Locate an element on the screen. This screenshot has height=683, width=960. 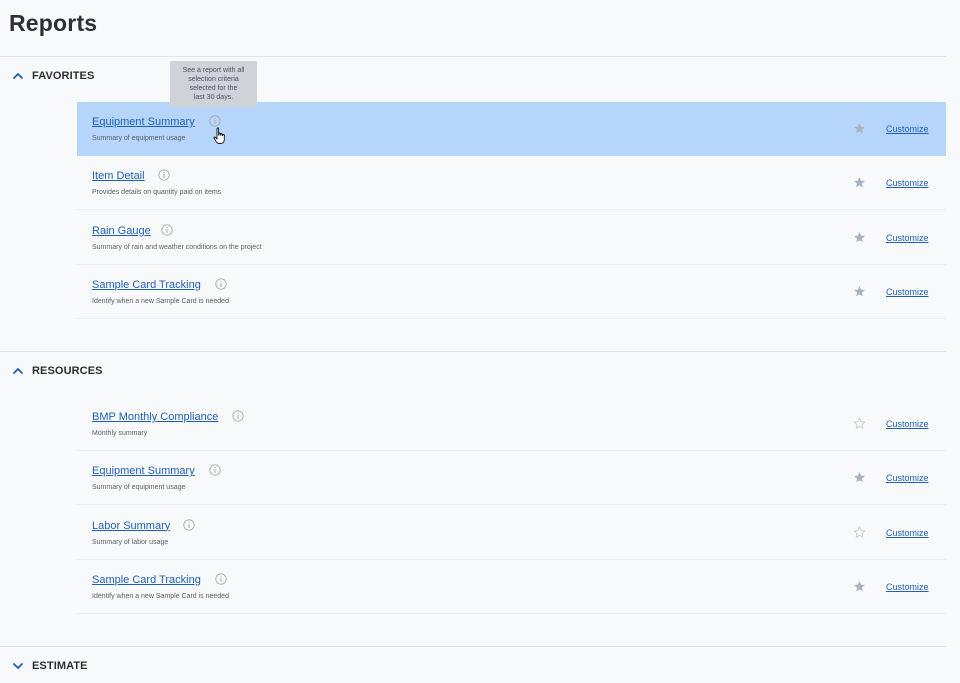
section-label: ESTIMATE is located at coordinates (60, 666).